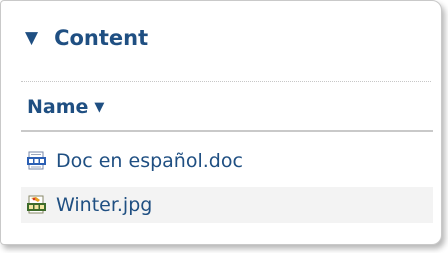  I want to click on name-column-label: Name, so click(58, 107).